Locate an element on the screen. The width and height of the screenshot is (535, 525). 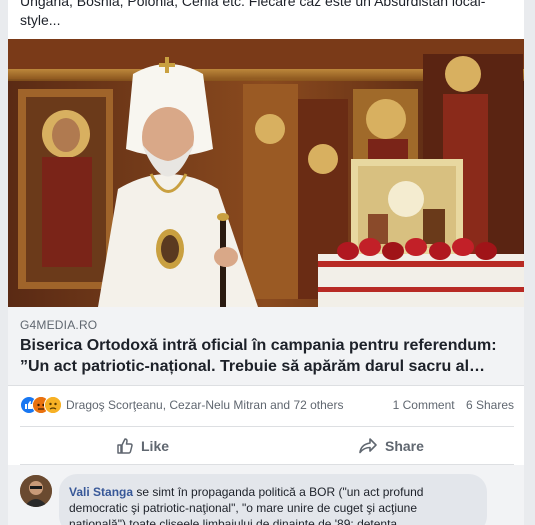
like-button: Like is located at coordinates (142, 446).